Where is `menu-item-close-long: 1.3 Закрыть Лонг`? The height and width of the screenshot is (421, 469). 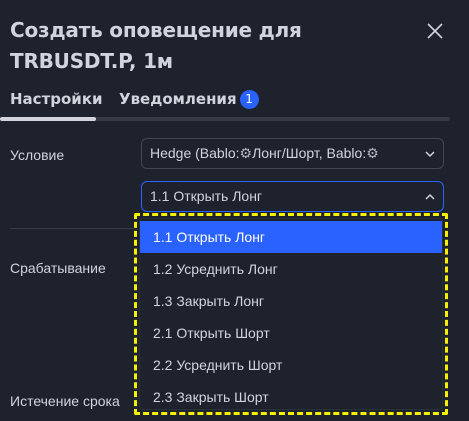 menu-item-close-long: 1.3 Закрыть Лонг is located at coordinates (291, 301).